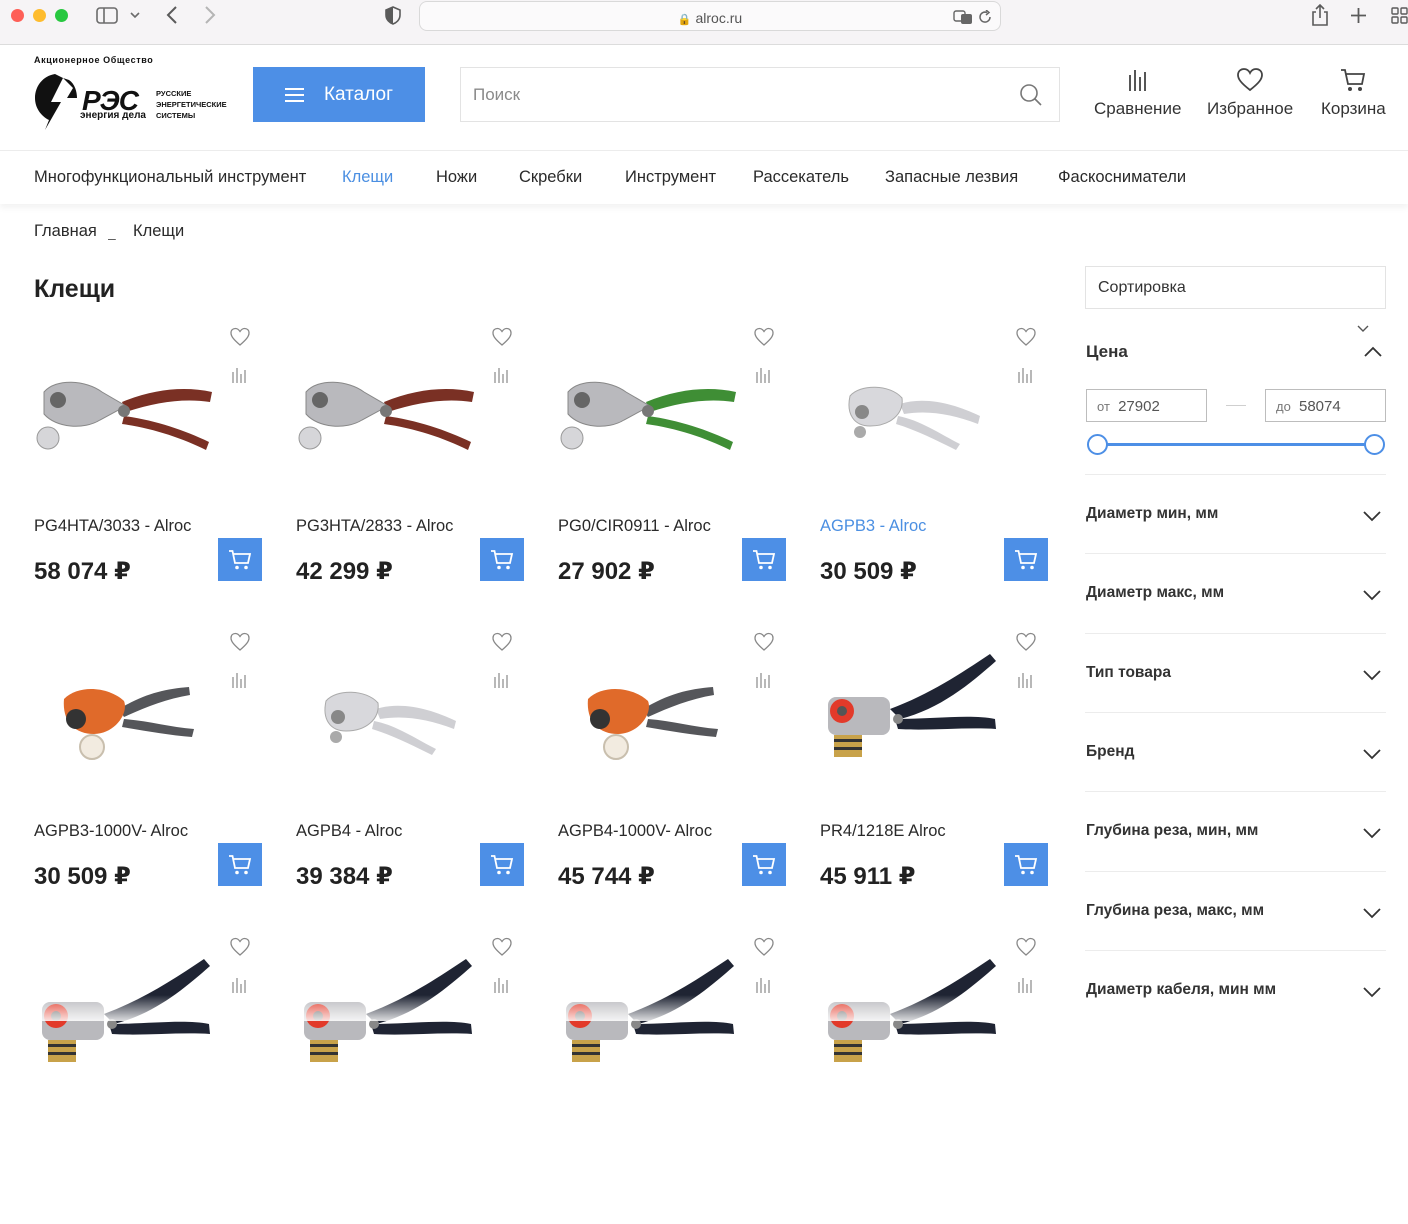 The image size is (1408, 1224). What do you see at coordinates (1235, 513) in the screenshot?
I see `filter-section: Диаметр мин, мм` at bounding box center [1235, 513].